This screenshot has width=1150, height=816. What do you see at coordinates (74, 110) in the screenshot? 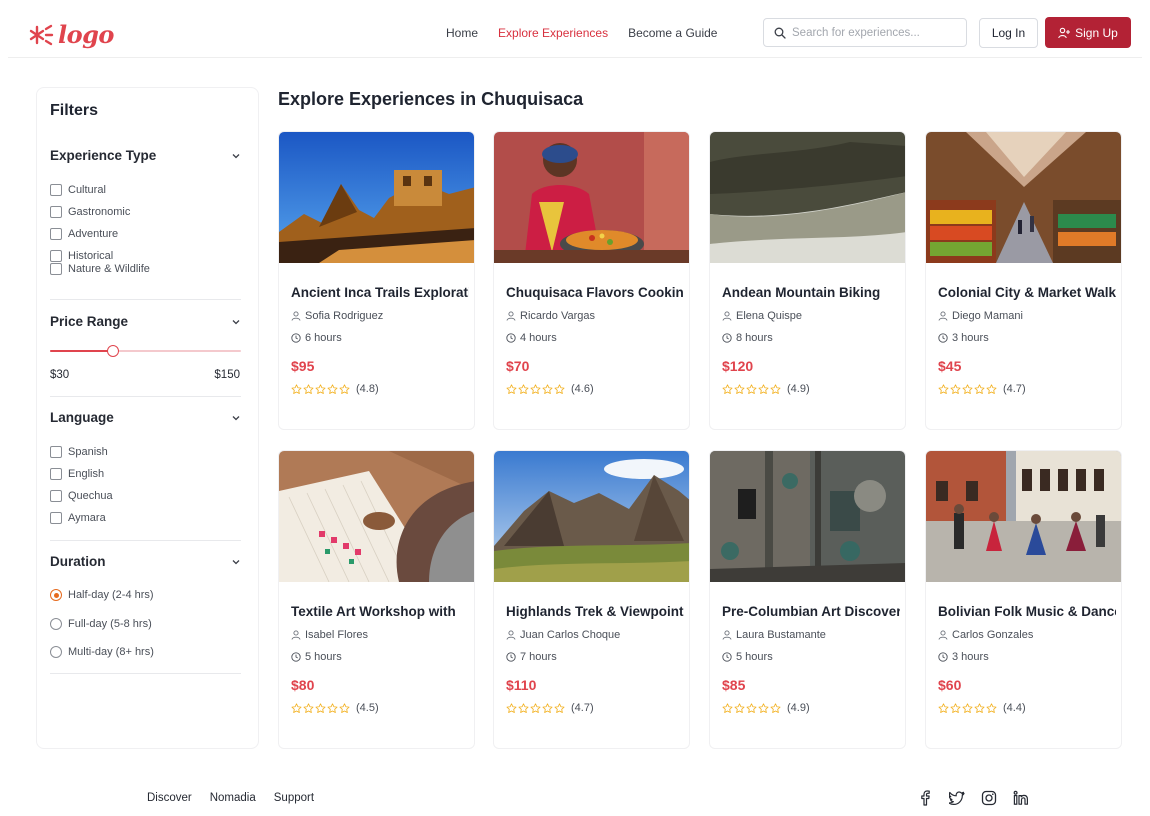
I see `filters-title: Filters` at bounding box center [74, 110].